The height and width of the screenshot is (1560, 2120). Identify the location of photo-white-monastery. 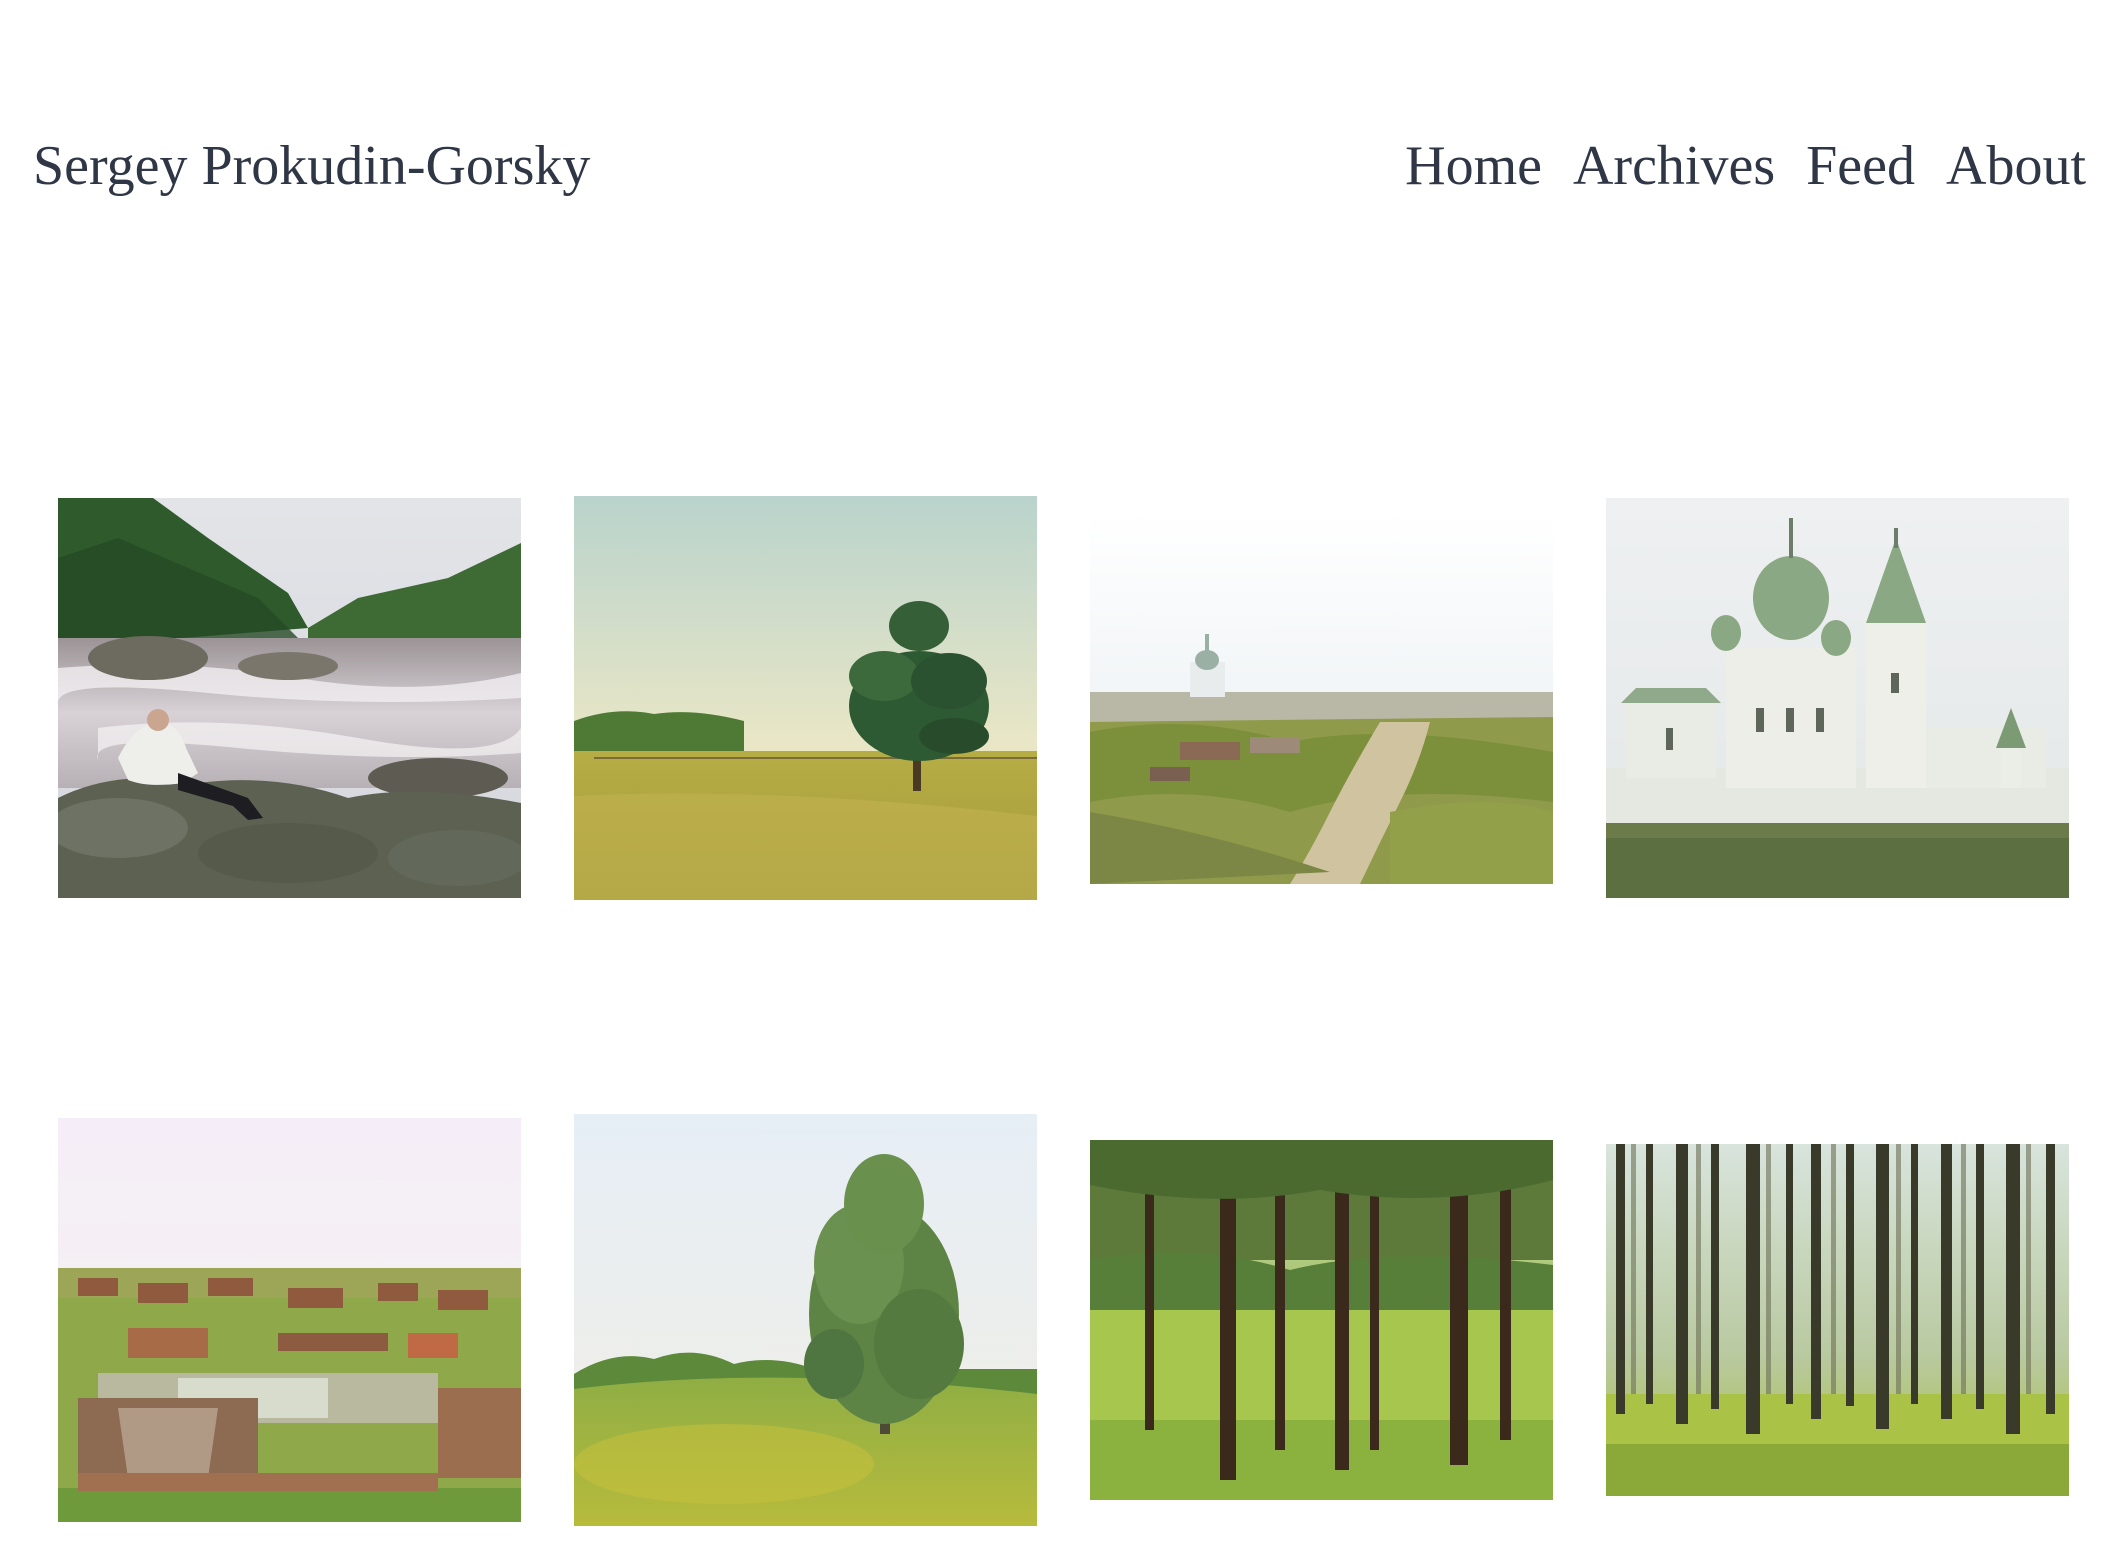
(1837, 698).